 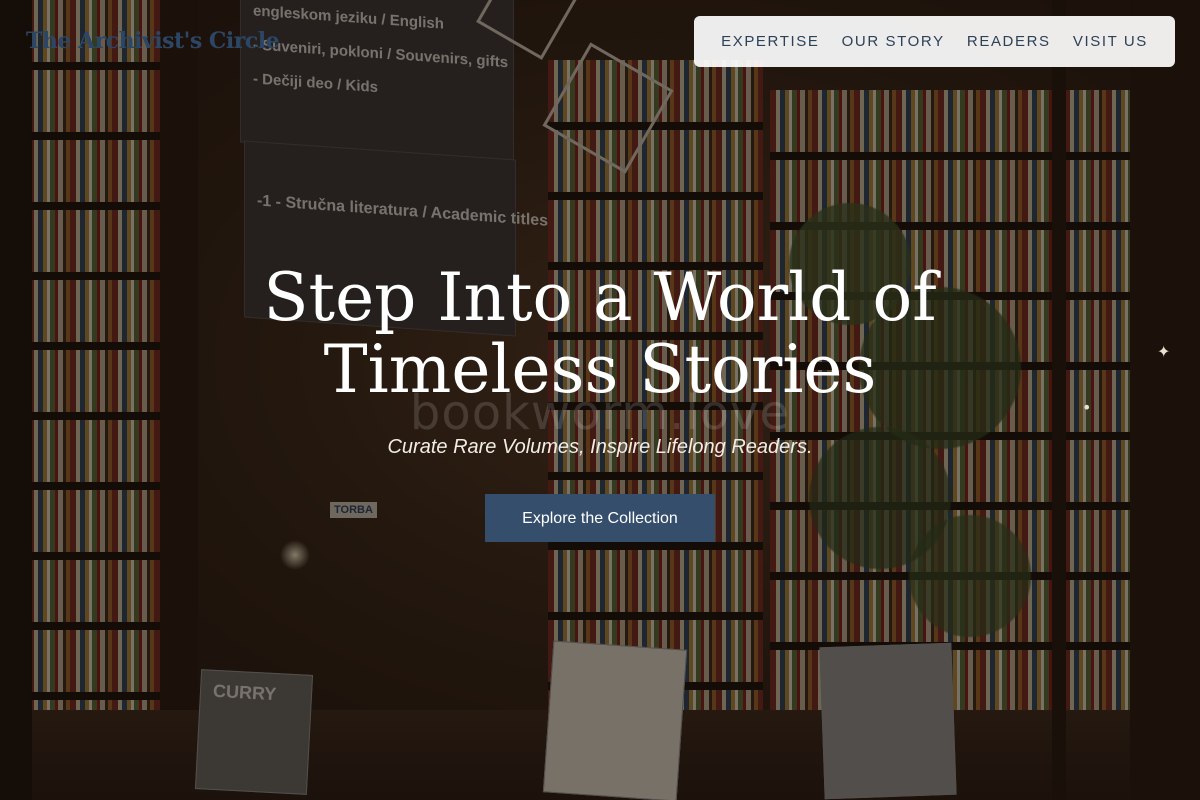 What do you see at coordinates (153, 41) in the screenshot?
I see `brand-logo: The Archivist's Circle` at bounding box center [153, 41].